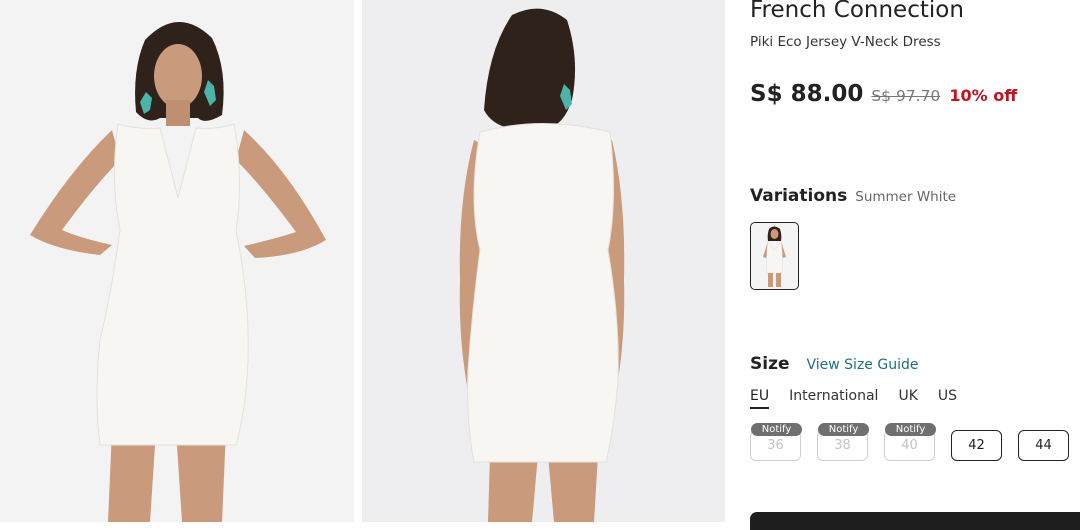 This screenshot has height=530, width=1080. I want to click on swatch-thumbnail-image, so click(774, 256).